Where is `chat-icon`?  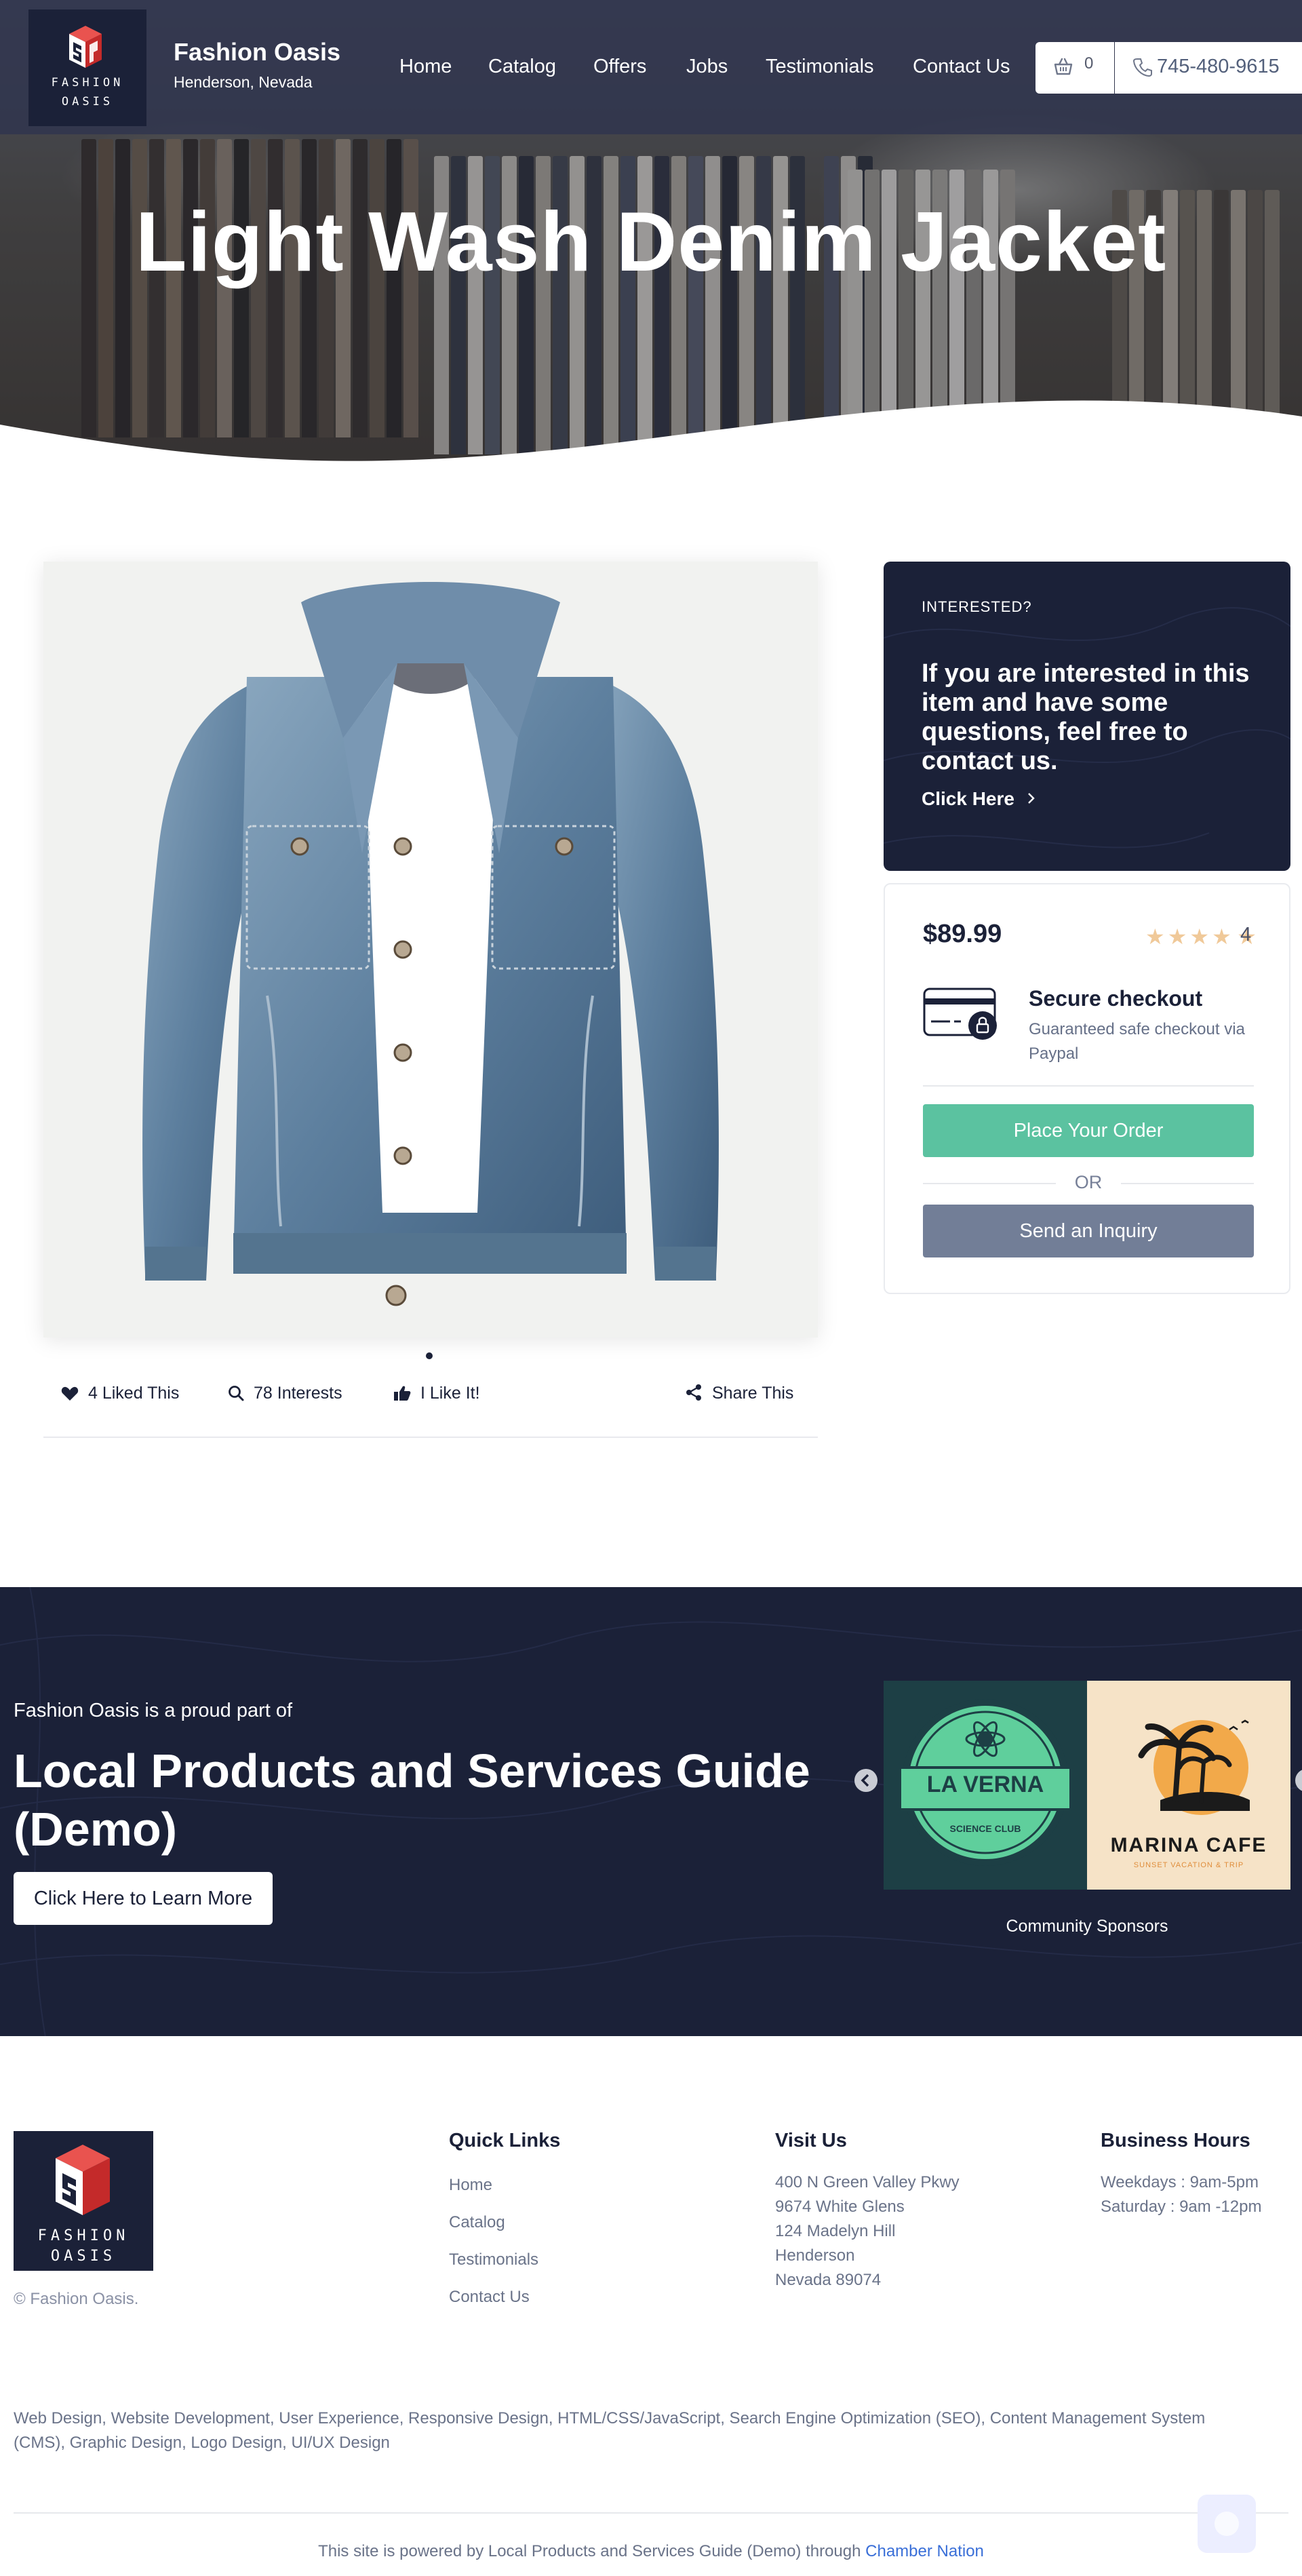 chat-icon is located at coordinates (1227, 2524).